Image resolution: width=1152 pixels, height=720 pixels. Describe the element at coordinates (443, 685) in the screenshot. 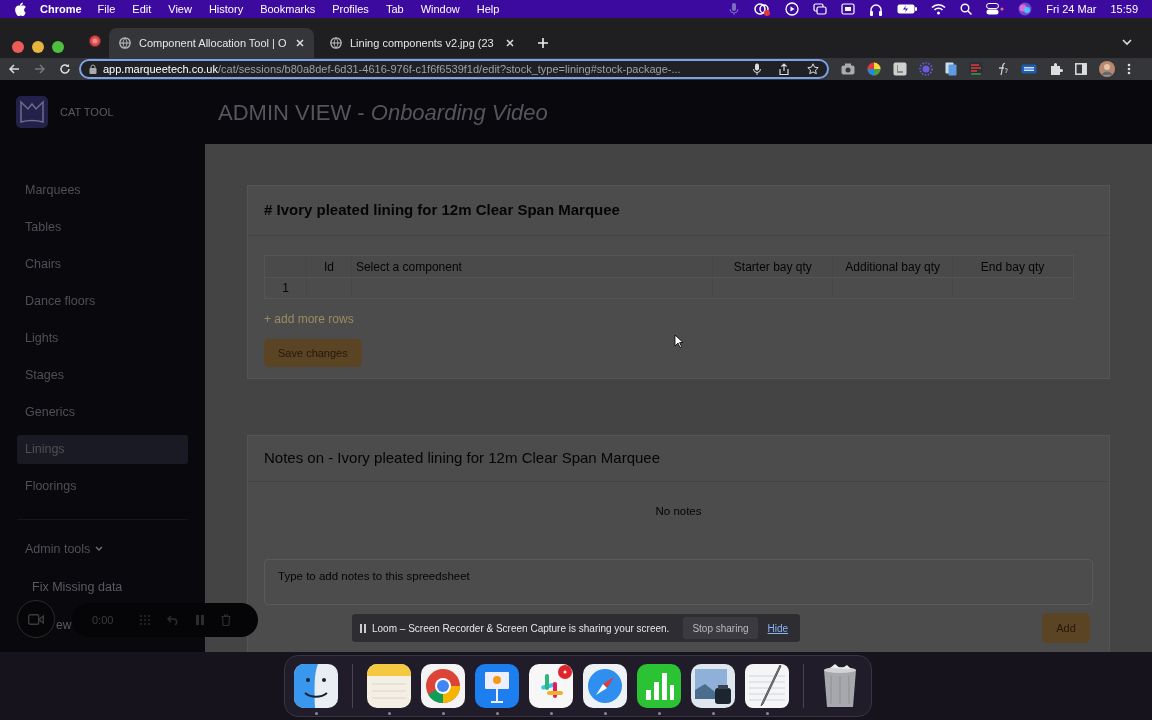

I see `ring-logo-icon` at that location.